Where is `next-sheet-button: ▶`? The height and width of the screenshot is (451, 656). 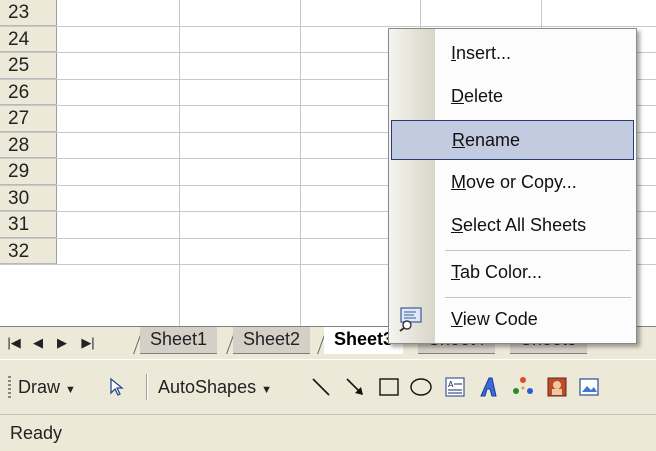
next-sheet-button: ▶ is located at coordinates (62, 343).